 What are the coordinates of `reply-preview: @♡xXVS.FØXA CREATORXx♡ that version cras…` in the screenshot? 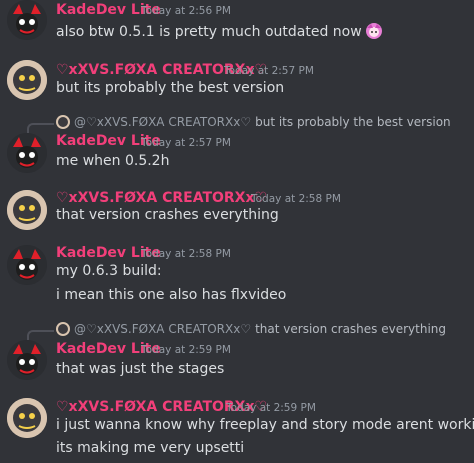 It's located at (251, 329).